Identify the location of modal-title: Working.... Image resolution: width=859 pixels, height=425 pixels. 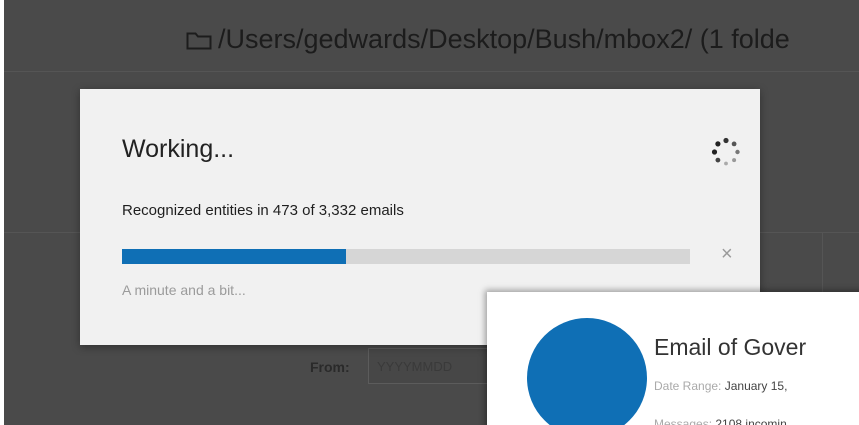
(178, 149).